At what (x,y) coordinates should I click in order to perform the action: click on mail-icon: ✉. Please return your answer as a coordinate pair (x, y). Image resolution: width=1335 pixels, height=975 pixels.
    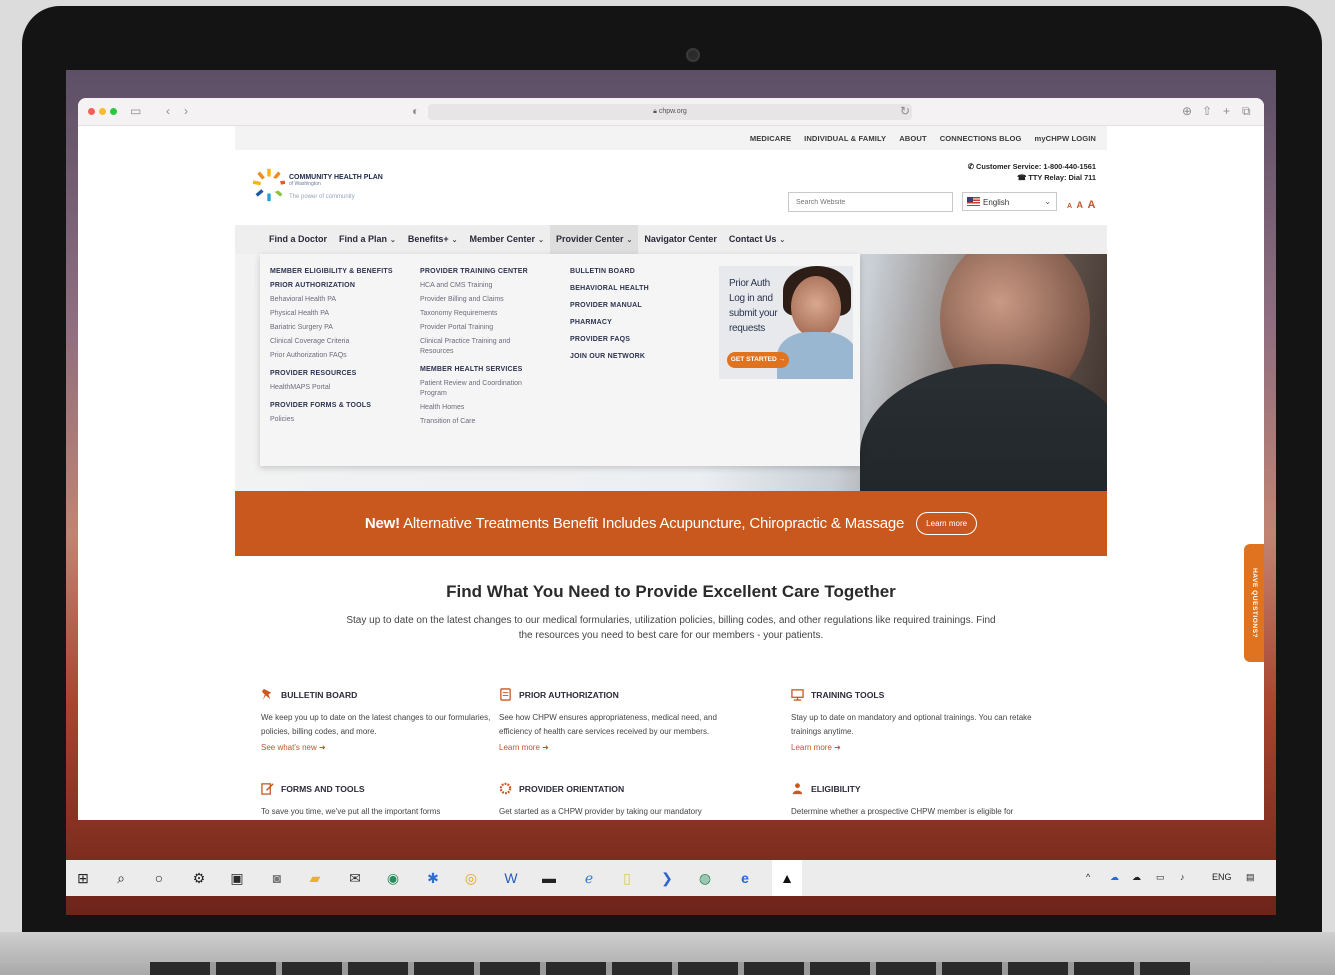
    Looking at the image, I should click on (355, 878).